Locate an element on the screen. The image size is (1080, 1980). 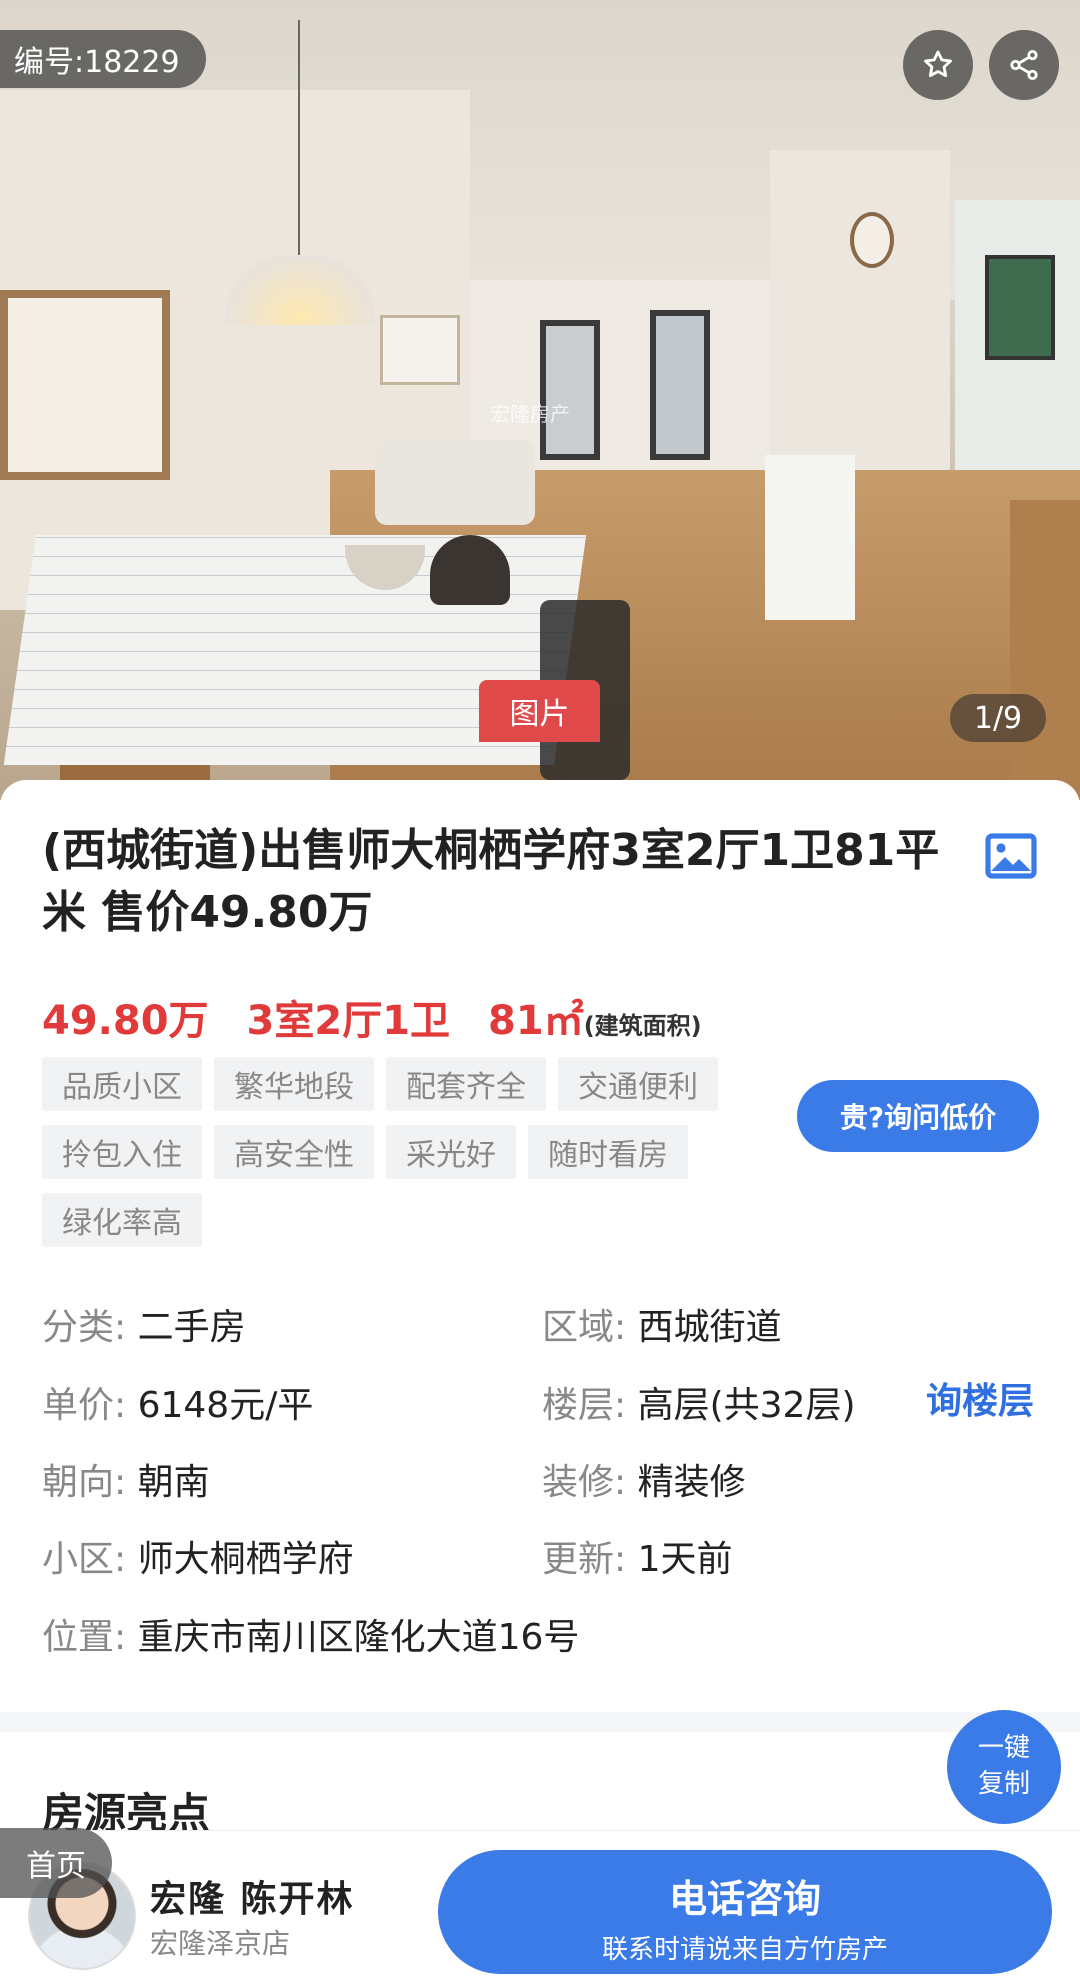
detail-decoration: 装修: 精装修 is located at coordinates (644, 1482).